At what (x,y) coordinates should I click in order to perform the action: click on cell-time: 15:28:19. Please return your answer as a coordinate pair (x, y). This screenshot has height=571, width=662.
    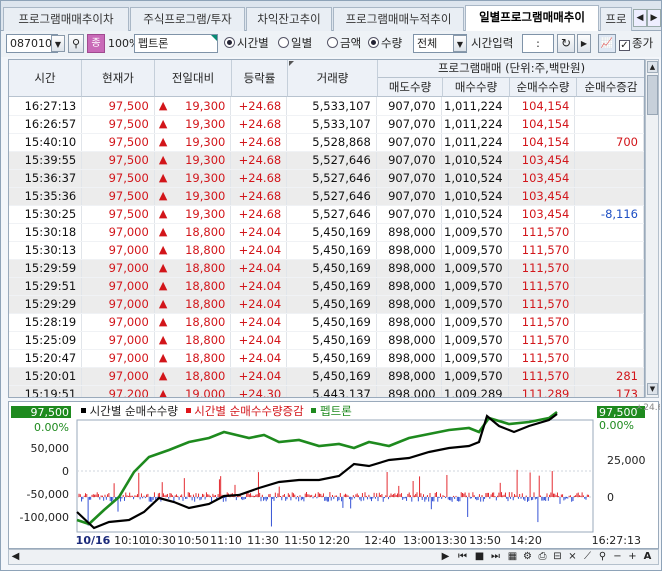
    Looking at the image, I should click on (46, 322).